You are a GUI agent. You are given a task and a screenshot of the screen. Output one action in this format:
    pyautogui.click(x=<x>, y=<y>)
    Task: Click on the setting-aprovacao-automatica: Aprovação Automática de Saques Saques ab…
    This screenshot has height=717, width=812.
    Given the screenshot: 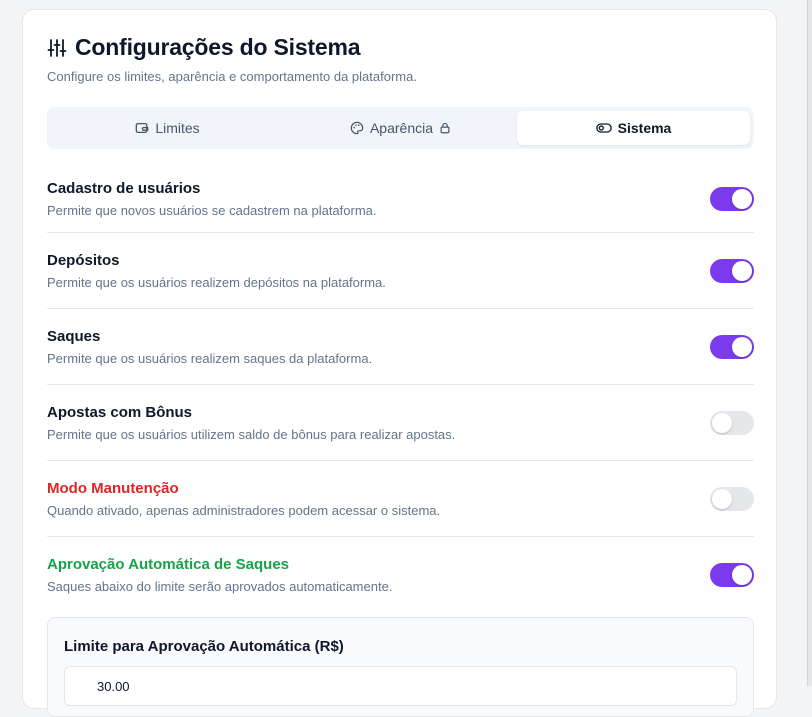 What is the action you would take?
    pyautogui.click(x=400, y=575)
    